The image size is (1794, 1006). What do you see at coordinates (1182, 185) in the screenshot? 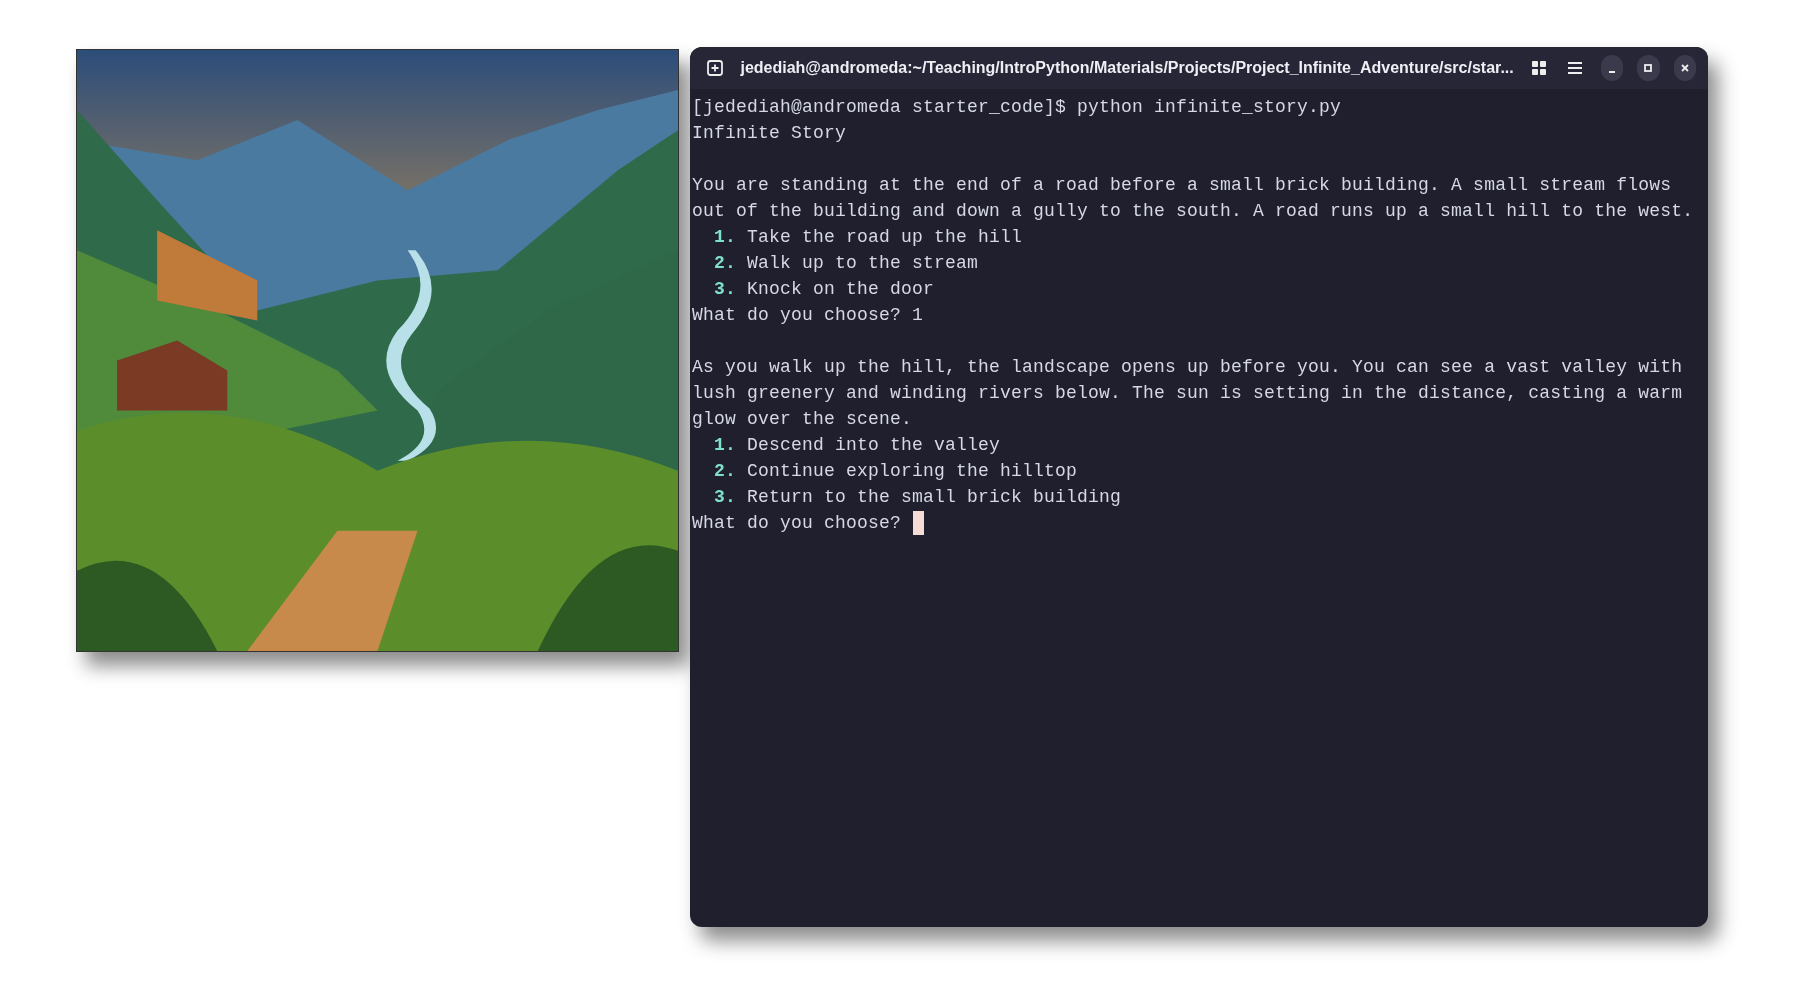
I see `output-text: You are standing at the end of a road before a small brick building. A small stream flows` at bounding box center [1182, 185].